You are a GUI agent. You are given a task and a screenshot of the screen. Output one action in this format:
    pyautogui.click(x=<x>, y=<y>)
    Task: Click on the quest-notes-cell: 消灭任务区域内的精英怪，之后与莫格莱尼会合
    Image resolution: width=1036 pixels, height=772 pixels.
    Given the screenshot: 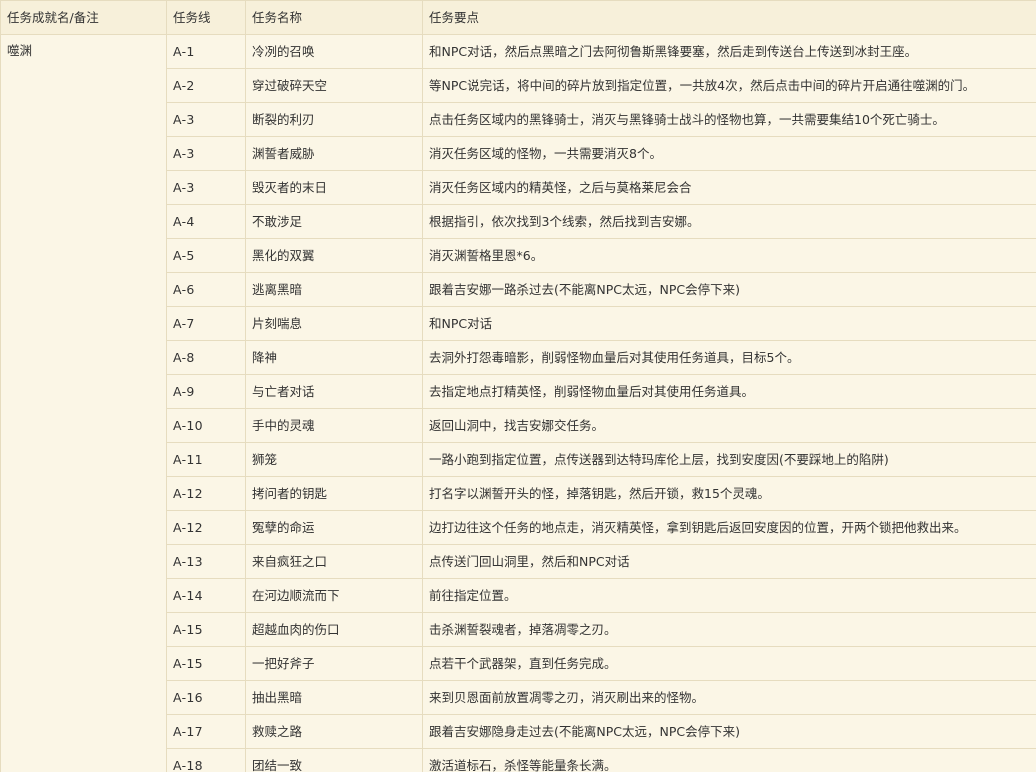 What is the action you would take?
    pyautogui.click(x=729, y=187)
    